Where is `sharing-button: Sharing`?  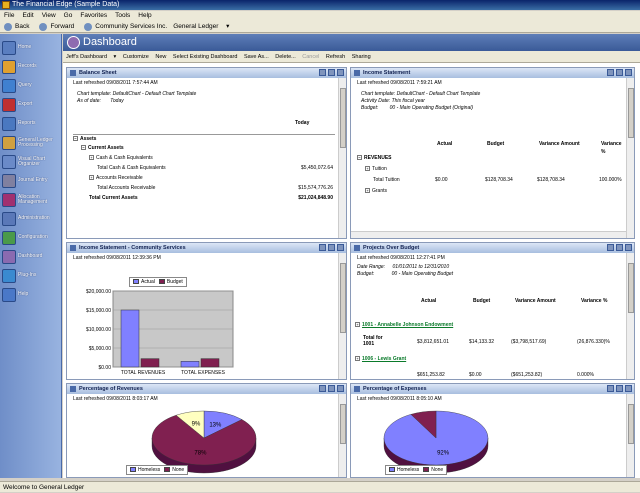
sharing-button: Sharing is located at coordinates (361, 57).